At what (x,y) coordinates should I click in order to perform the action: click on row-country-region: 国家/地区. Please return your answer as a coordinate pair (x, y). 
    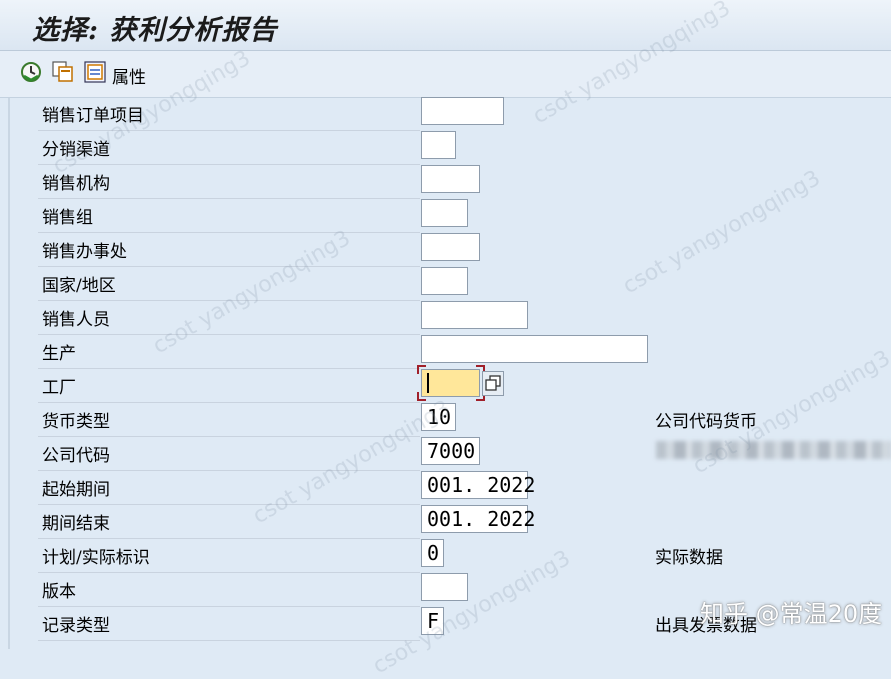
    Looking at the image, I should click on (229, 283).